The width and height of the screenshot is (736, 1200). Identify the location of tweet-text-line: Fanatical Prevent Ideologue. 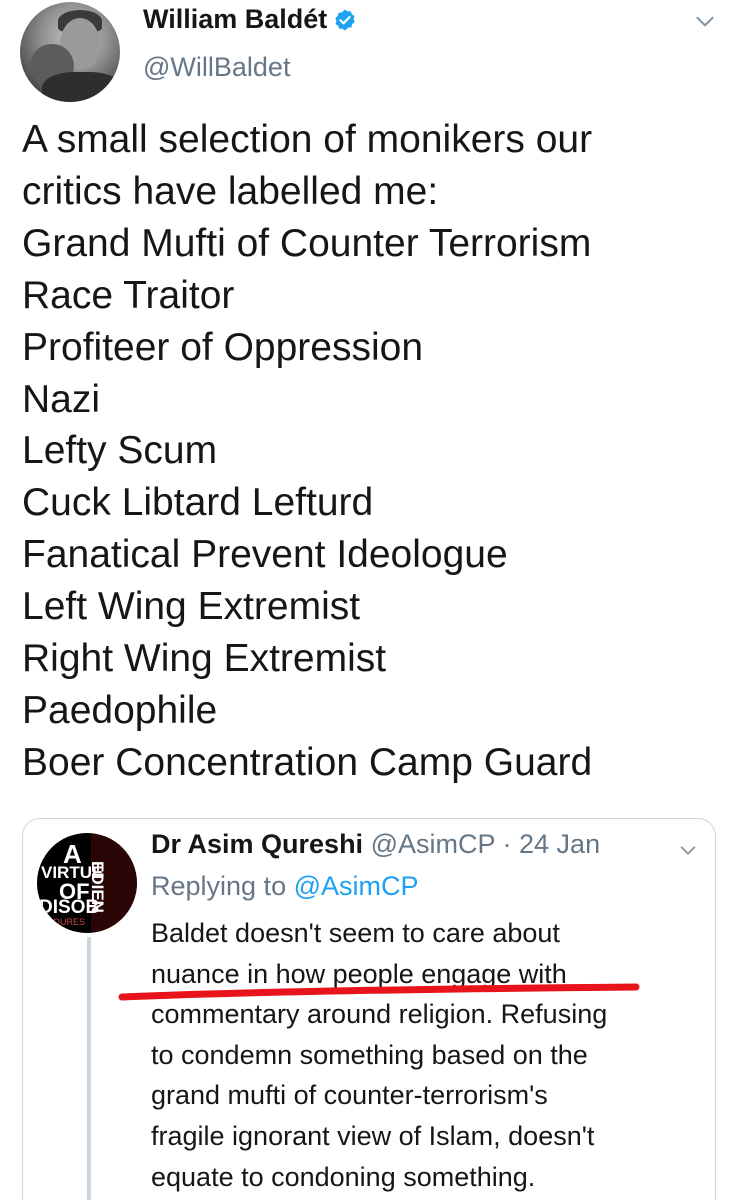
(265, 555).